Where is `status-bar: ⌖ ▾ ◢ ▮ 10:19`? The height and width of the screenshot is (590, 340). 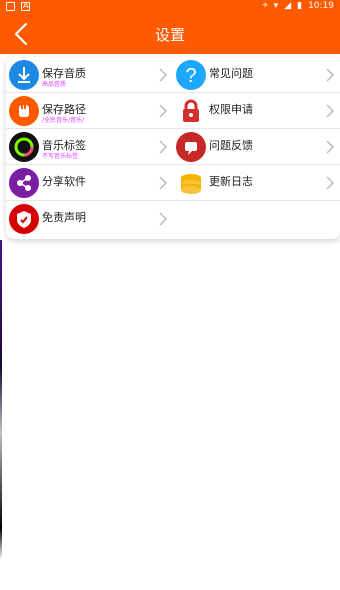 status-bar: ⌖ ▾ ◢ ▮ 10:19 is located at coordinates (170, 7).